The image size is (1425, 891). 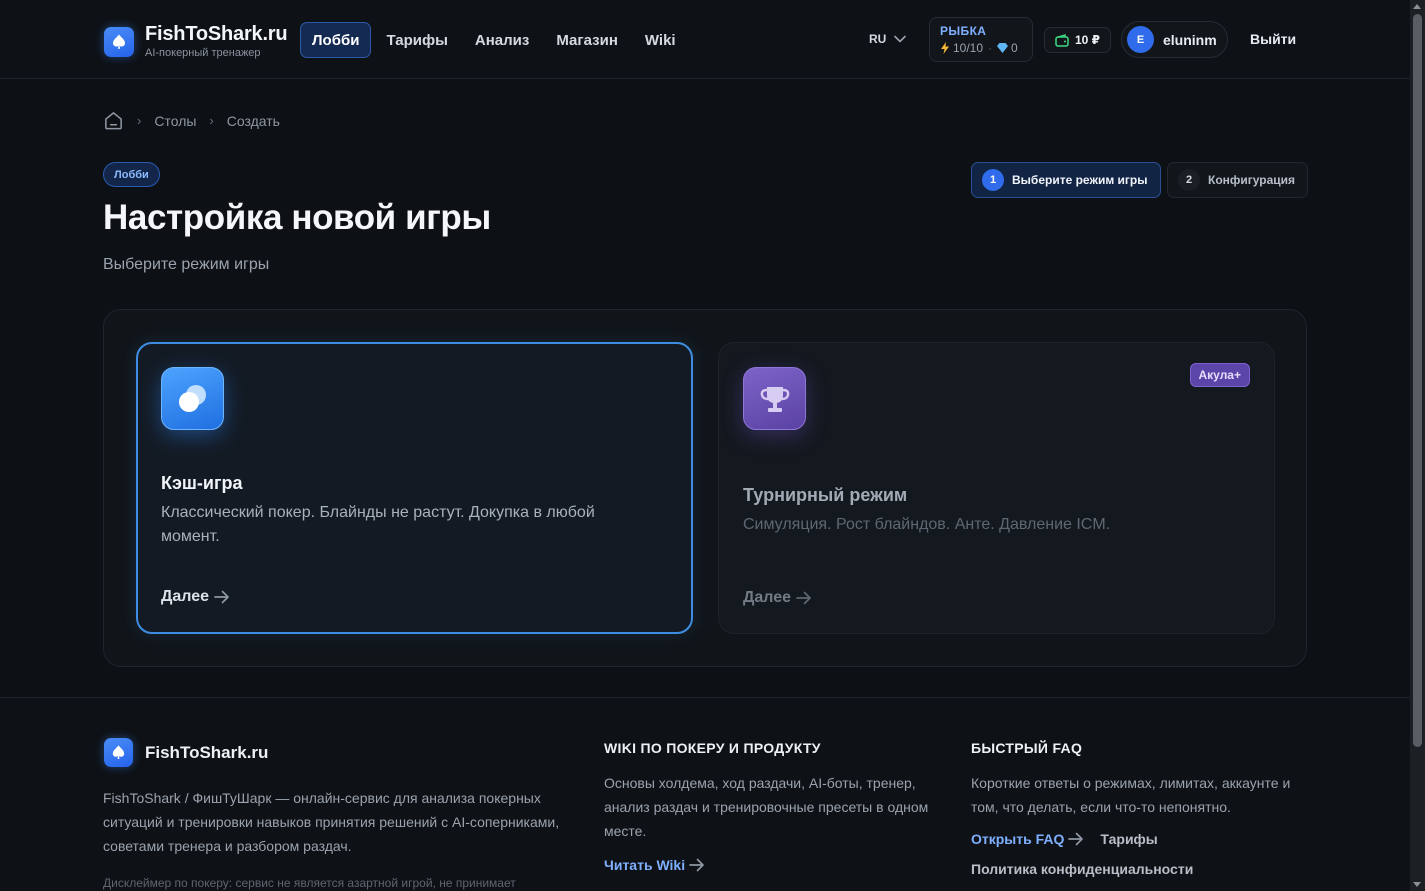 I want to click on privacy-policy-link: Политика конфиденциальности, so click(x=1141, y=869).